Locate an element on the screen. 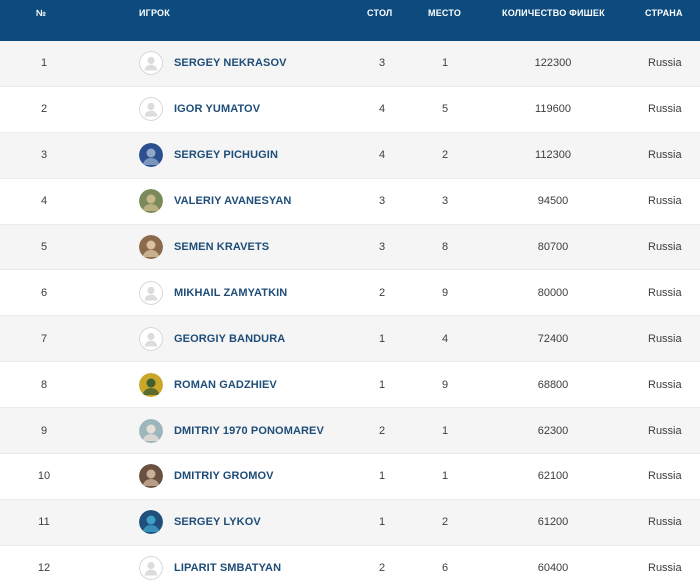 The height and width of the screenshot is (584, 700). table-row: 9 DMITRIY 1970 PONOMAREV 2 1 62300 Russia is located at coordinates (350, 431).